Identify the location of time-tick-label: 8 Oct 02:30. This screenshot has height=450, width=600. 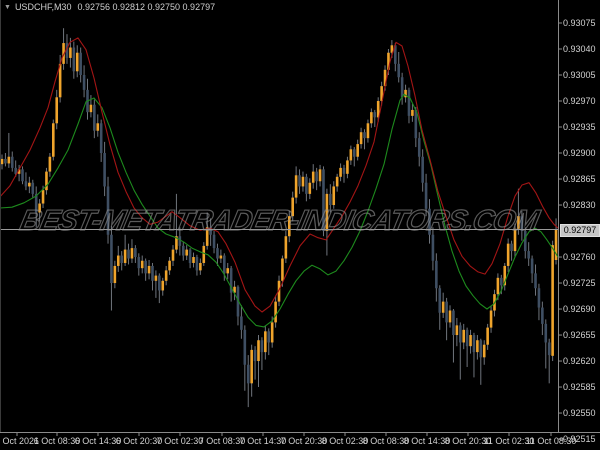
(345, 441).